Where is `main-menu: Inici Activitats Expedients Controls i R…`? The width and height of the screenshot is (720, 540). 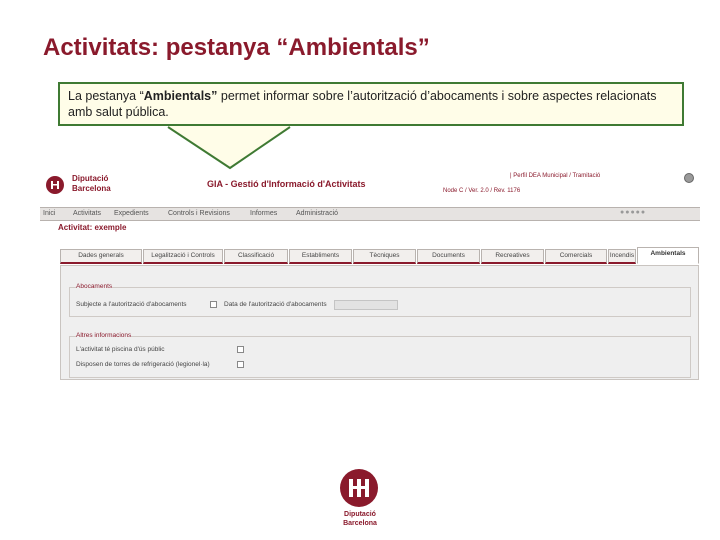
main-menu: Inici Activitats Expedients Controls i R… is located at coordinates (370, 214).